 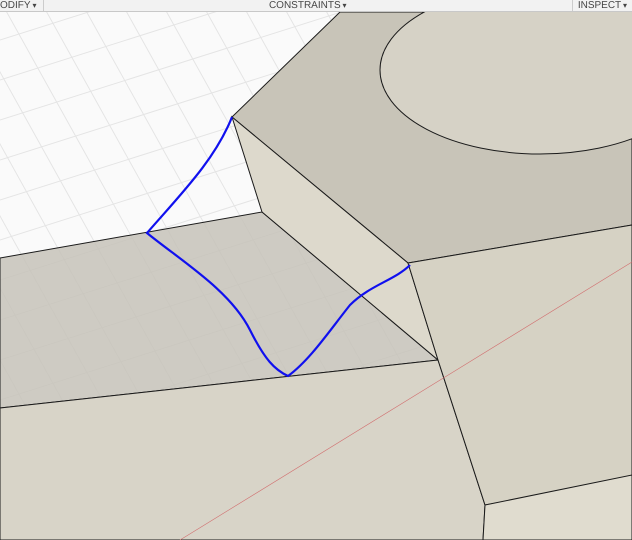 I want to click on toolbar-menu: ODIFY ▾, so click(x=22, y=5).